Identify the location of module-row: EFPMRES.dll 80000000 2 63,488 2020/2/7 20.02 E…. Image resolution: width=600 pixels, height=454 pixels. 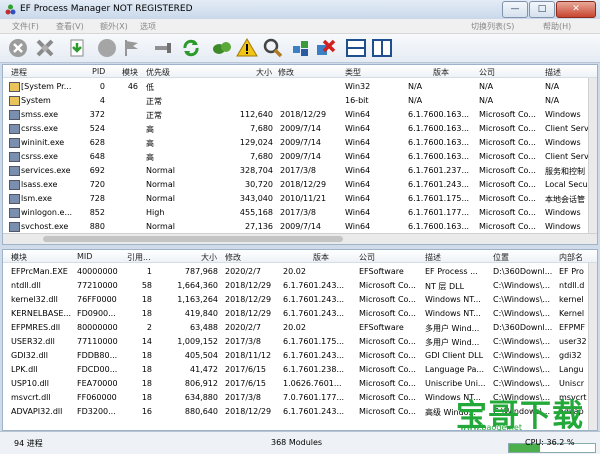
(300, 327).